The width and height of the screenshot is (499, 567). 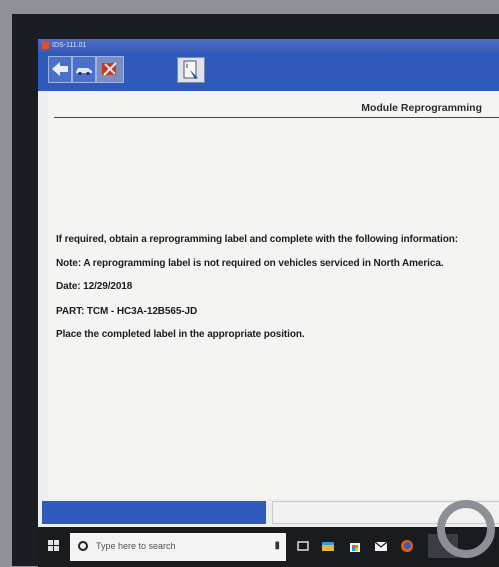 I want to click on svg-text: i, so click(x=187, y=66).